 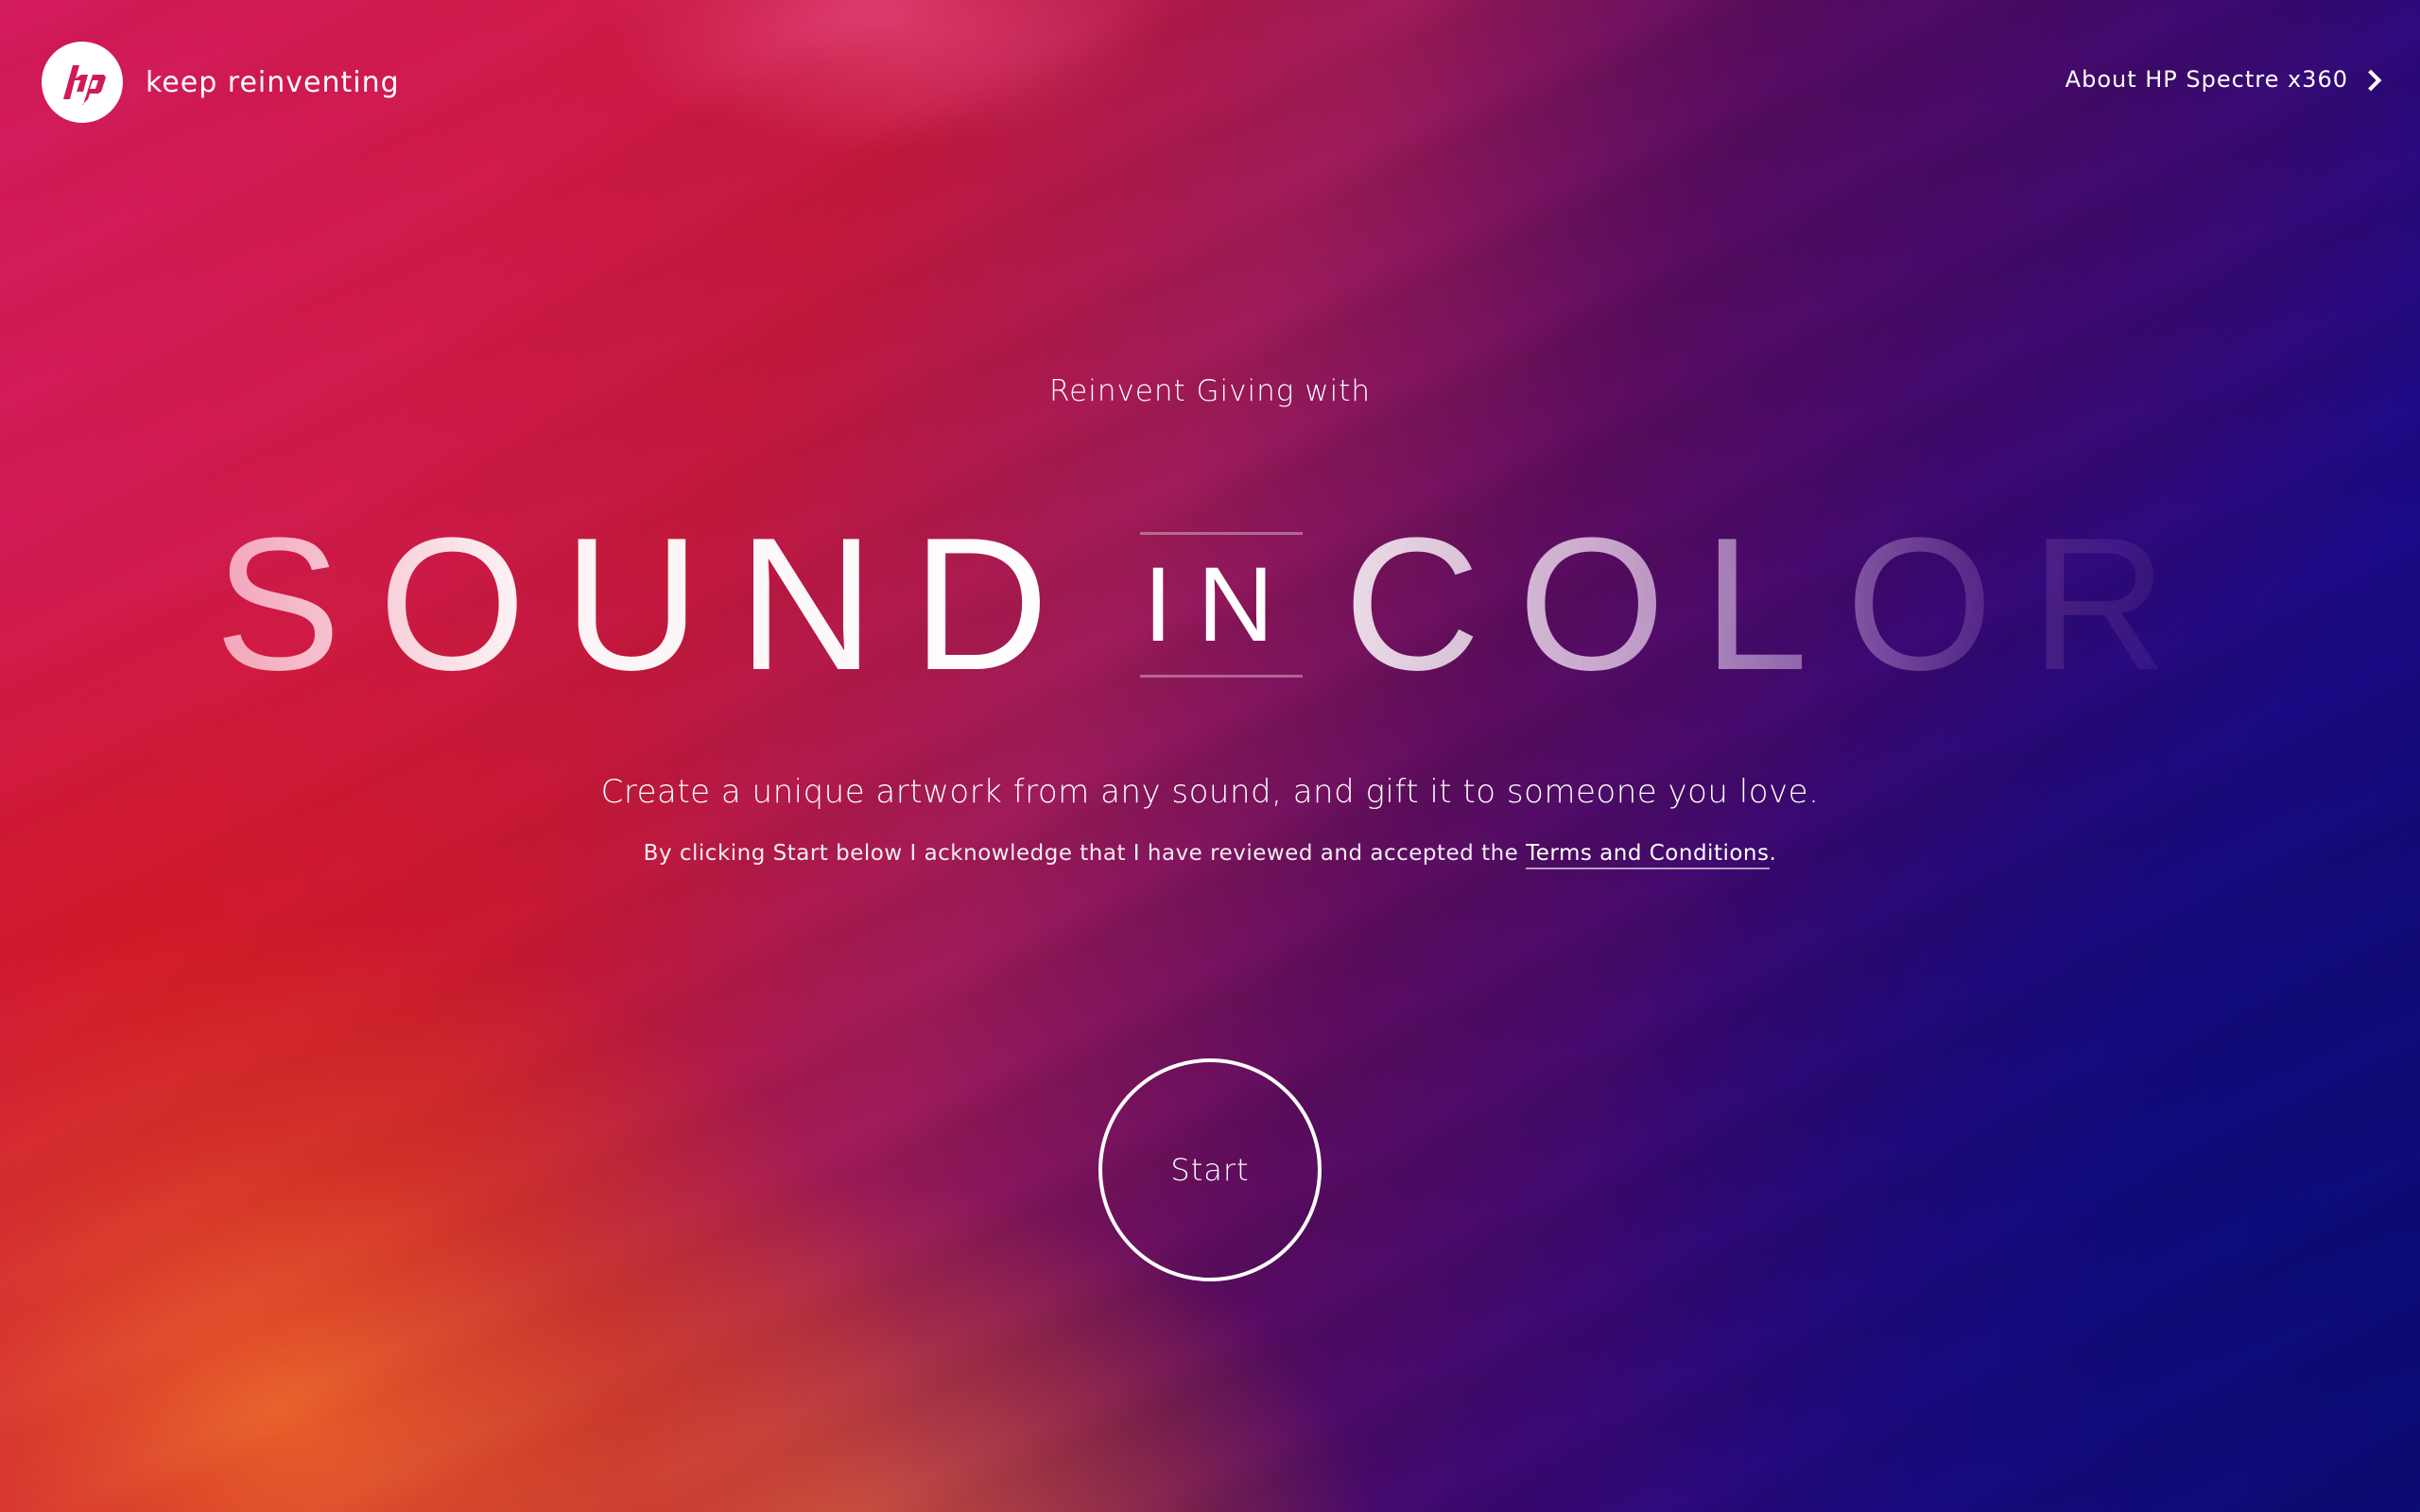 I want to click on chevron-right-icon, so click(x=2371, y=80).